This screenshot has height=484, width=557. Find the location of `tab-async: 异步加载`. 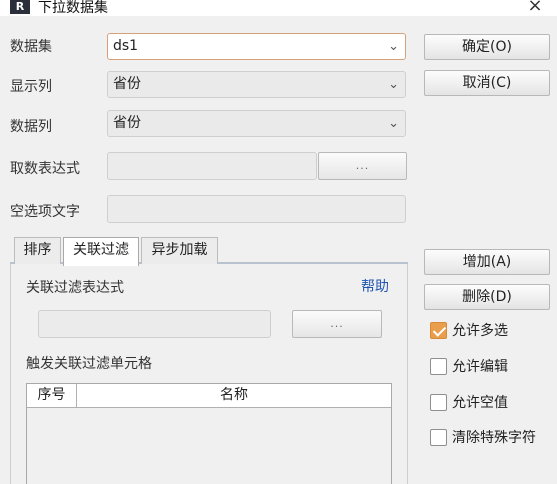

tab-async: 异步加载 is located at coordinates (179, 250).